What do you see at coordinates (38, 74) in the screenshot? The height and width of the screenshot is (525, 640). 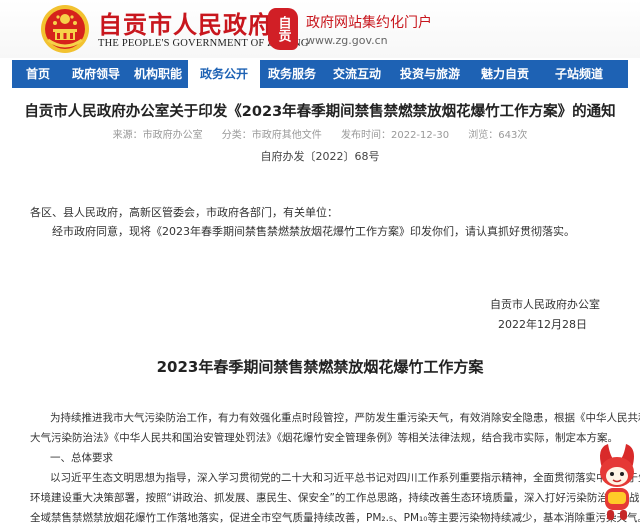 I see `nav-home: 首页` at bounding box center [38, 74].